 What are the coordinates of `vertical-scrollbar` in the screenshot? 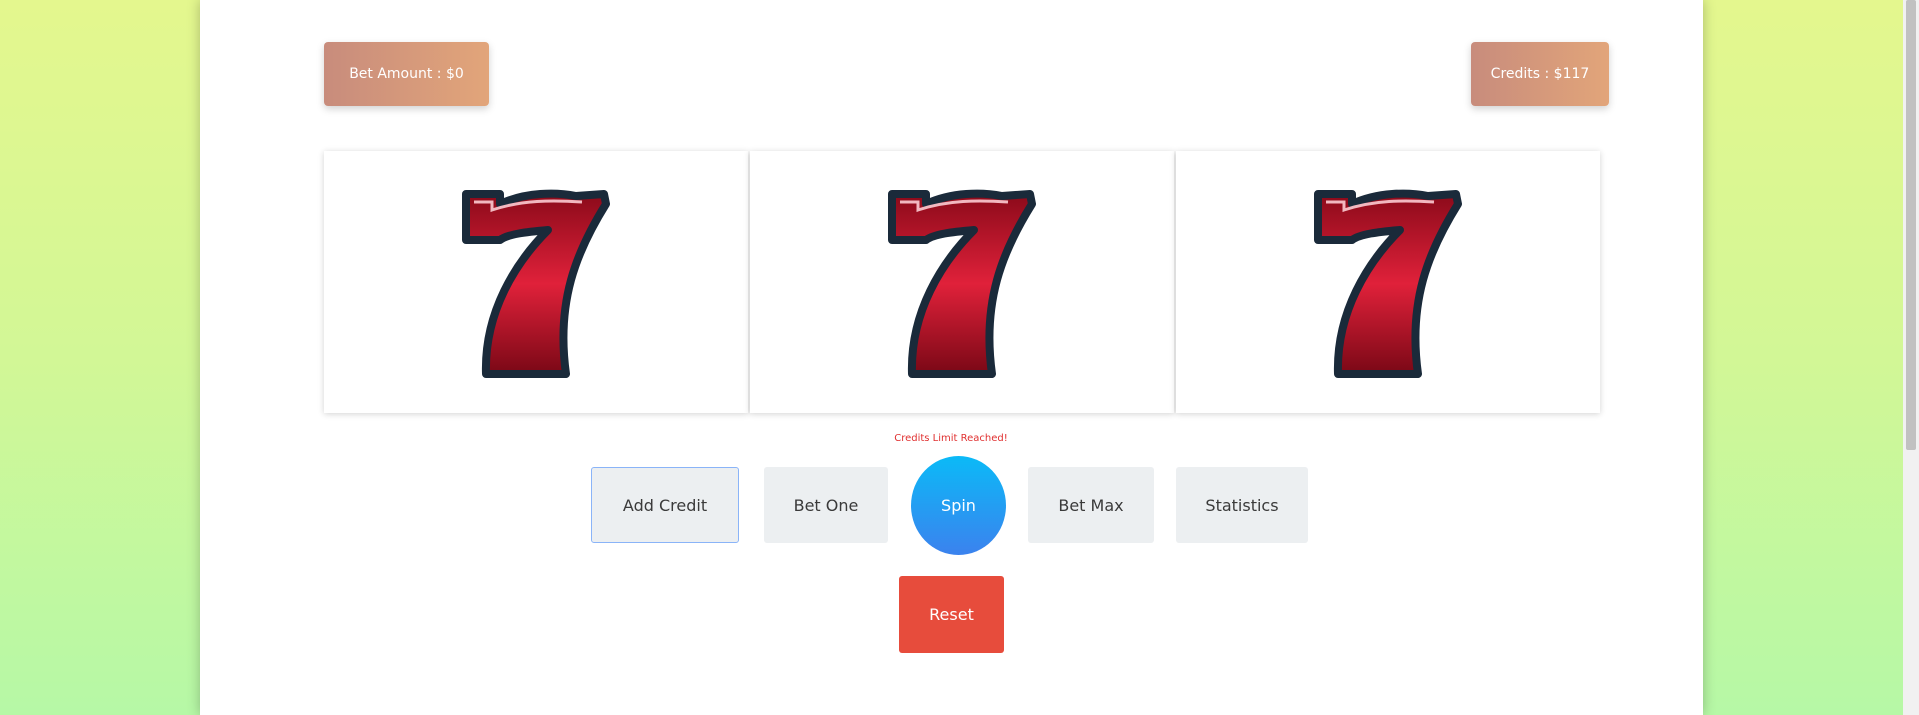 It's located at (1911, 357).